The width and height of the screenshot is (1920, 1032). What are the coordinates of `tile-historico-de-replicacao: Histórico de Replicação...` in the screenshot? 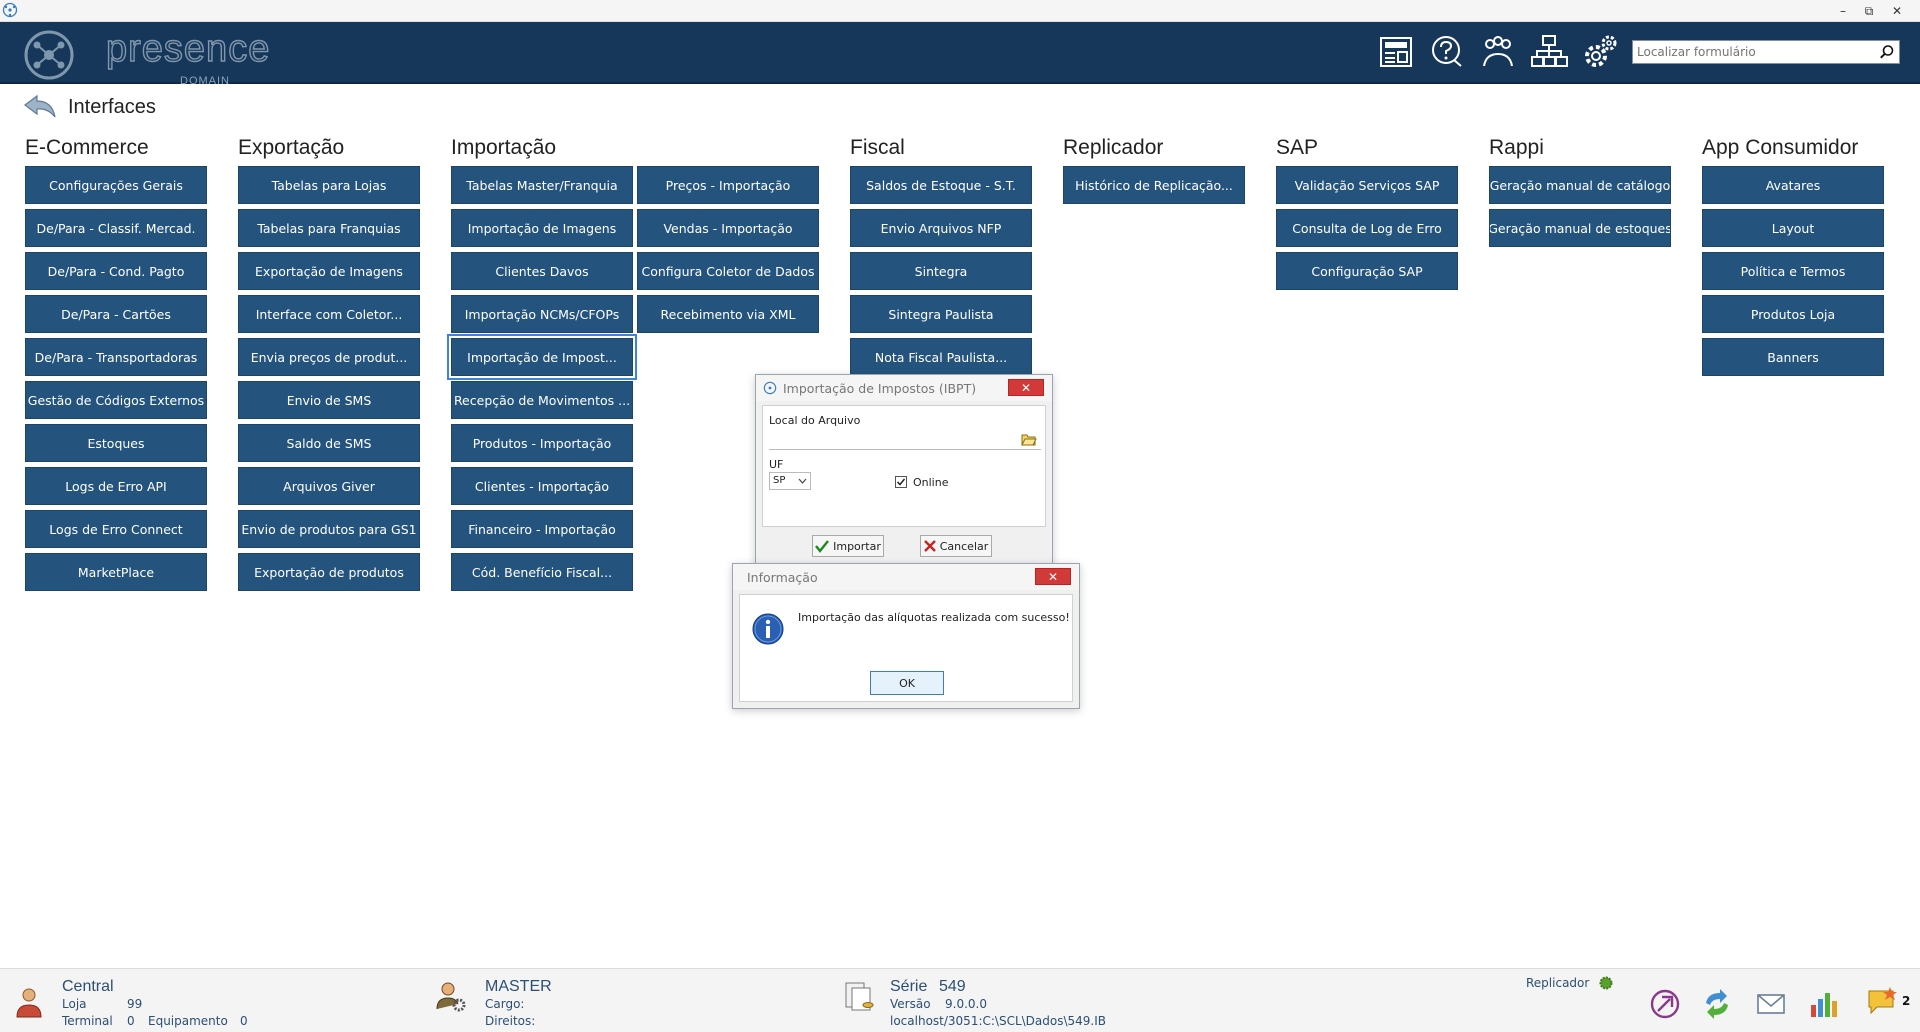 It's located at (1154, 185).